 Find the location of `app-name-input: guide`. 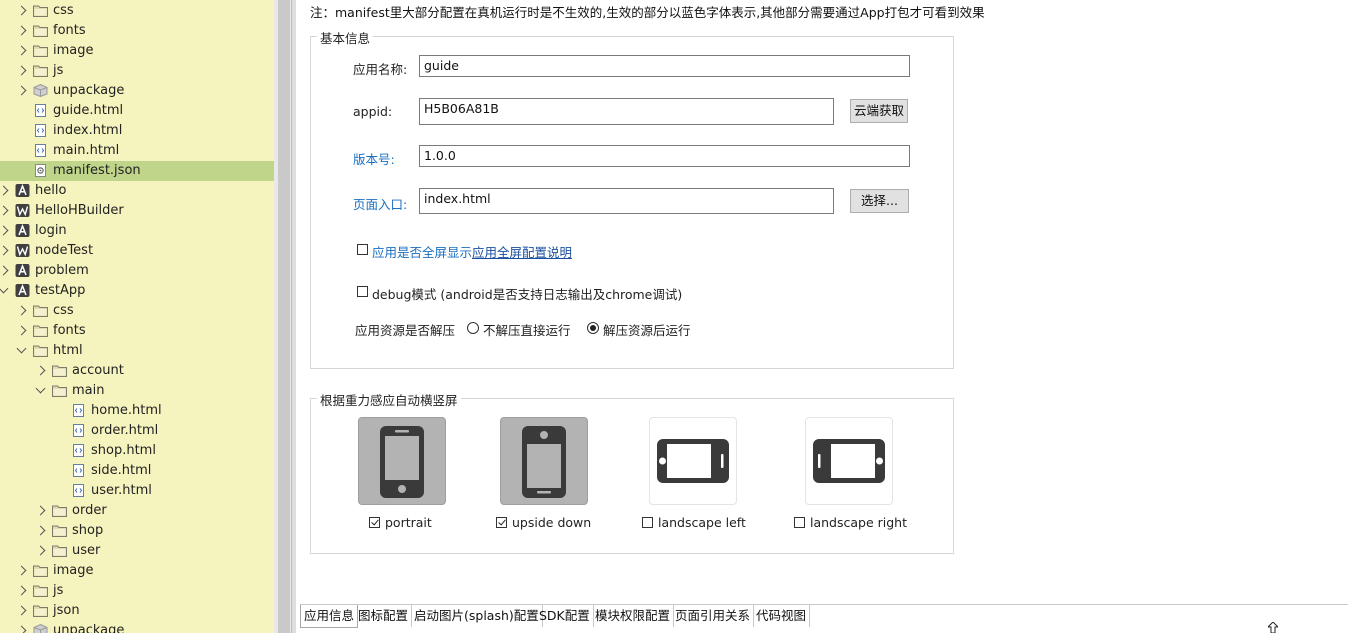

app-name-input: guide is located at coordinates (664, 66).